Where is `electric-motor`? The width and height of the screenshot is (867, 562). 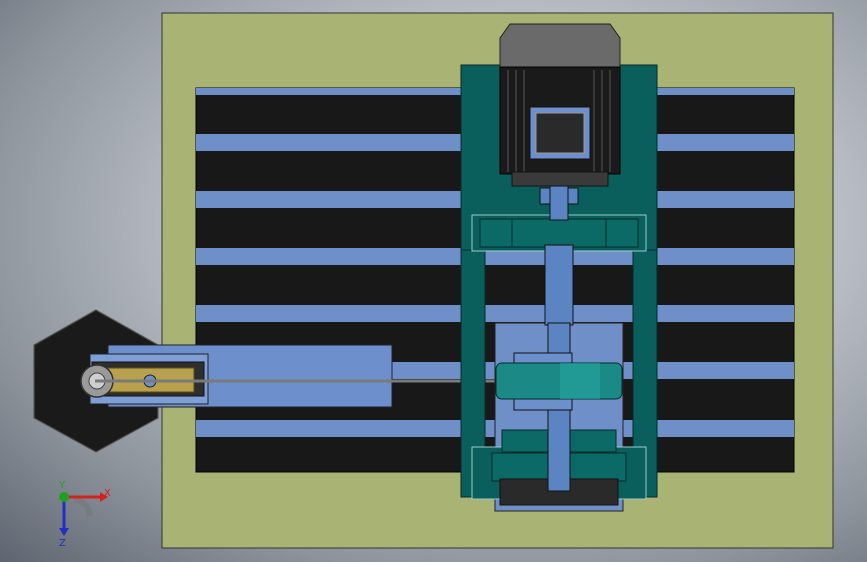 electric-motor is located at coordinates (560, 105).